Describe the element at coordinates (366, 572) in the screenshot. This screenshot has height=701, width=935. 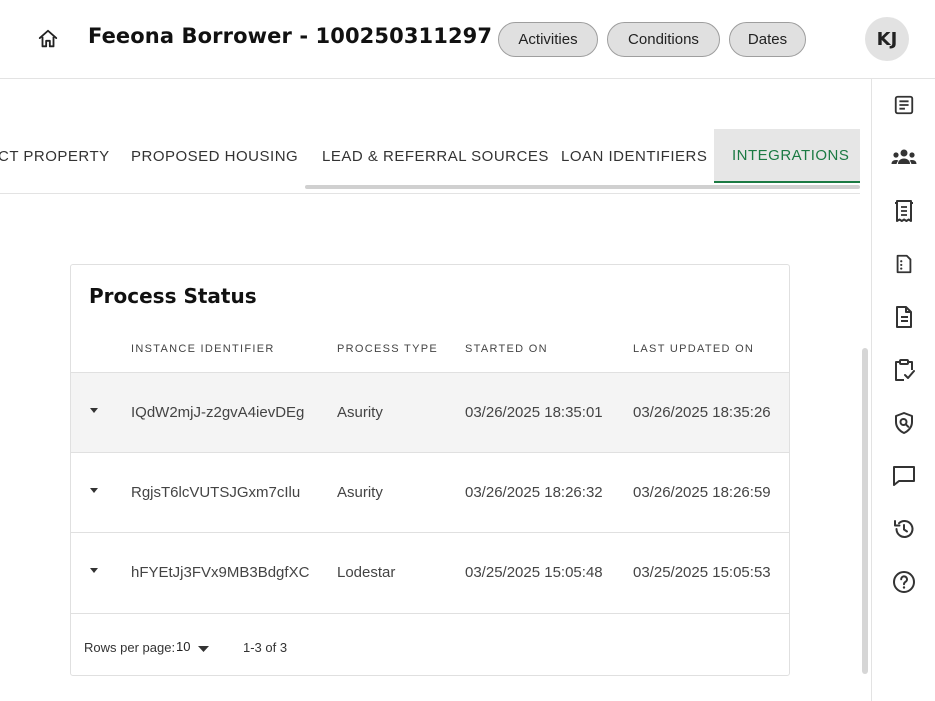
I see `cell-process-type: Lodestar` at that location.